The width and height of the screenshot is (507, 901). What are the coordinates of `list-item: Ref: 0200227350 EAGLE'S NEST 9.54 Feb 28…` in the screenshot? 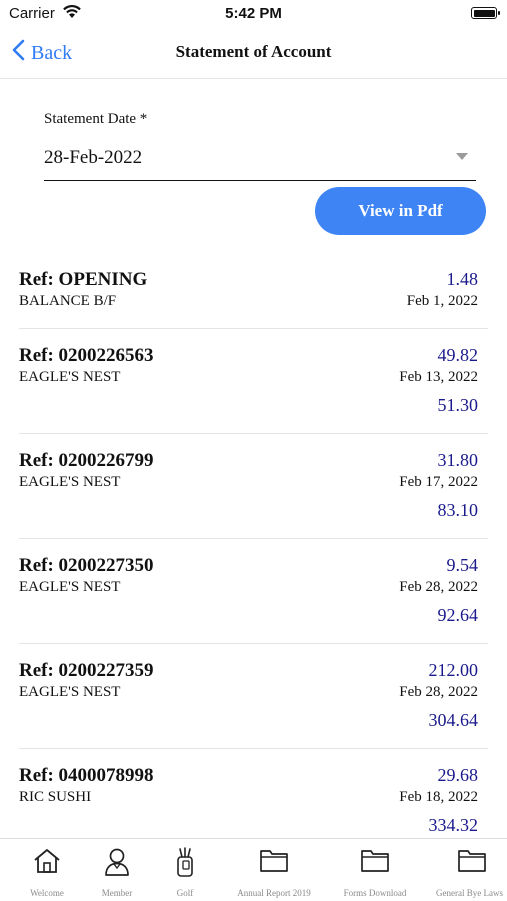 It's located at (253, 591).